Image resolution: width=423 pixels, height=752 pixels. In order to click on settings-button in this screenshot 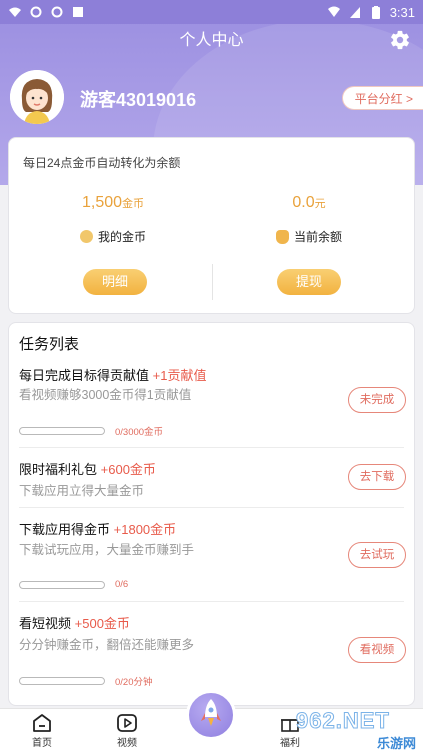, I will do `click(400, 40)`.